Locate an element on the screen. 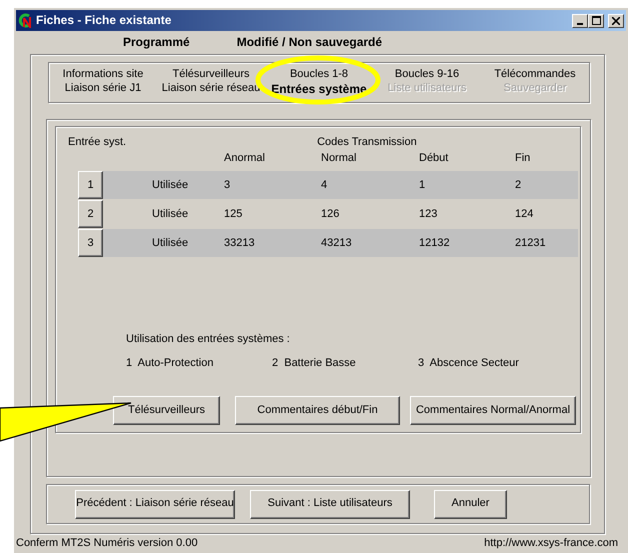 This screenshot has height=553, width=628. tab: Télécommandes is located at coordinates (535, 74).